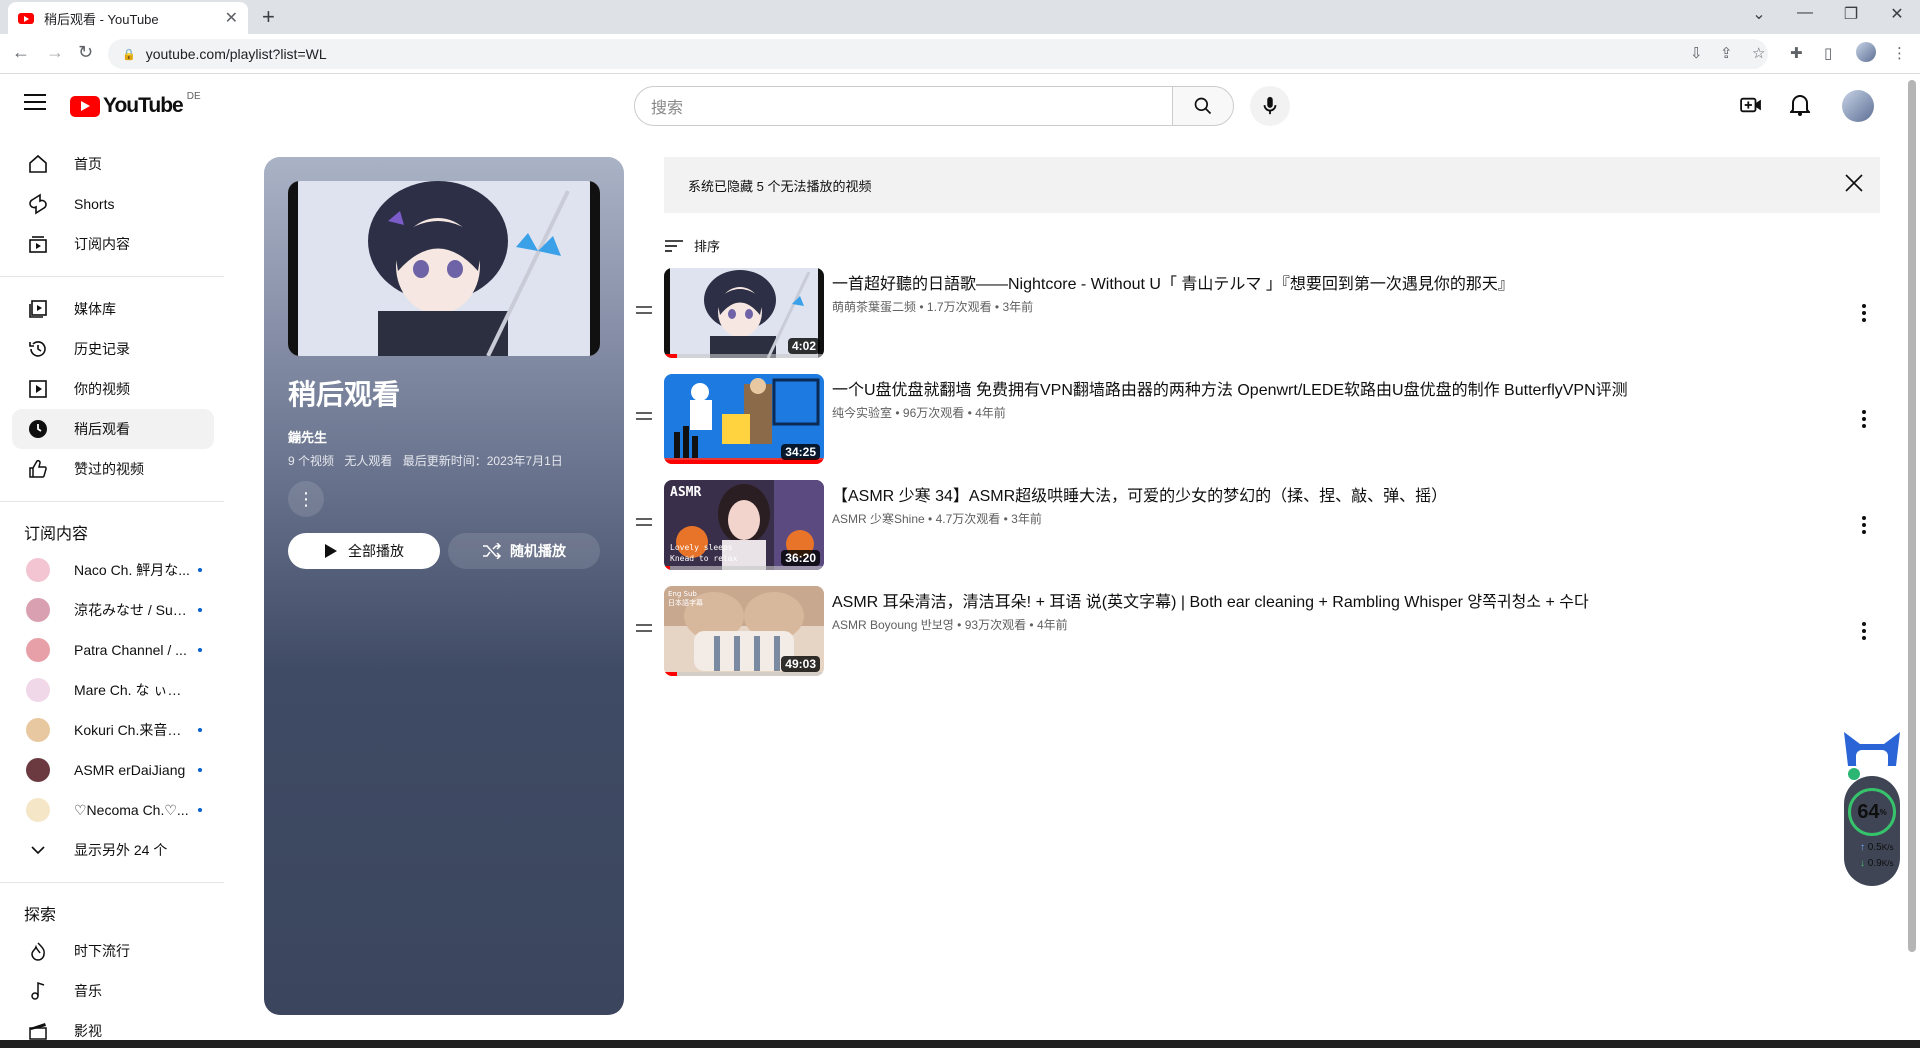 The height and width of the screenshot is (1048, 1920). I want to click on browser-tab: 稍后观看 - YouTube ✕, so click(128, 18).